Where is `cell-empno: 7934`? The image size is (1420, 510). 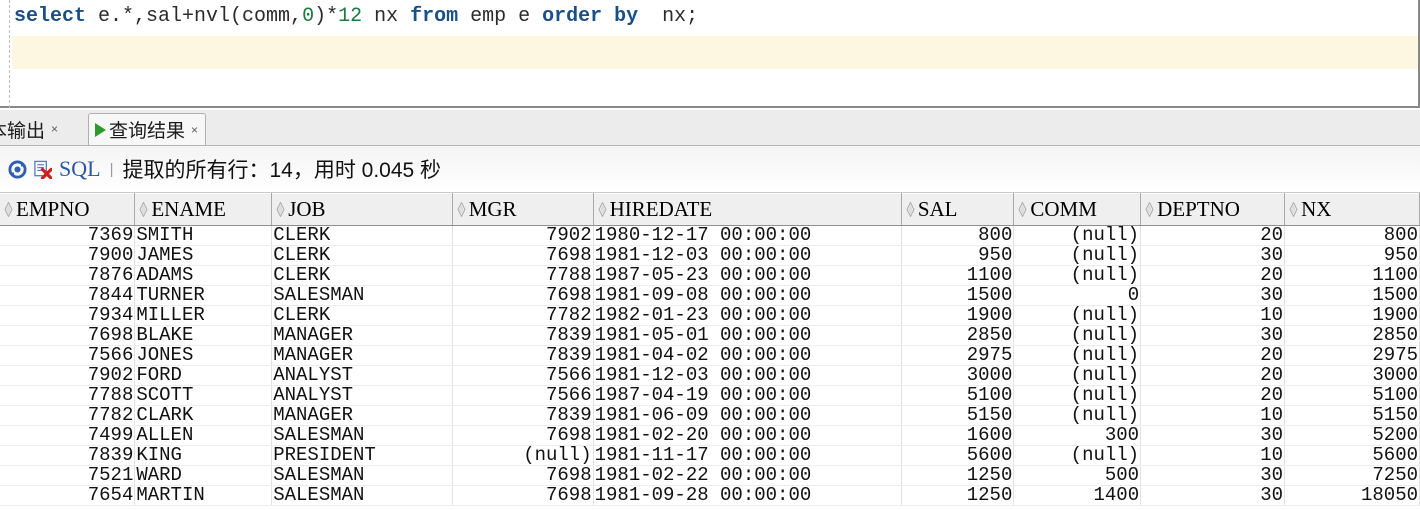
cell-empno: 7934 is located at coordinates (68, 315).